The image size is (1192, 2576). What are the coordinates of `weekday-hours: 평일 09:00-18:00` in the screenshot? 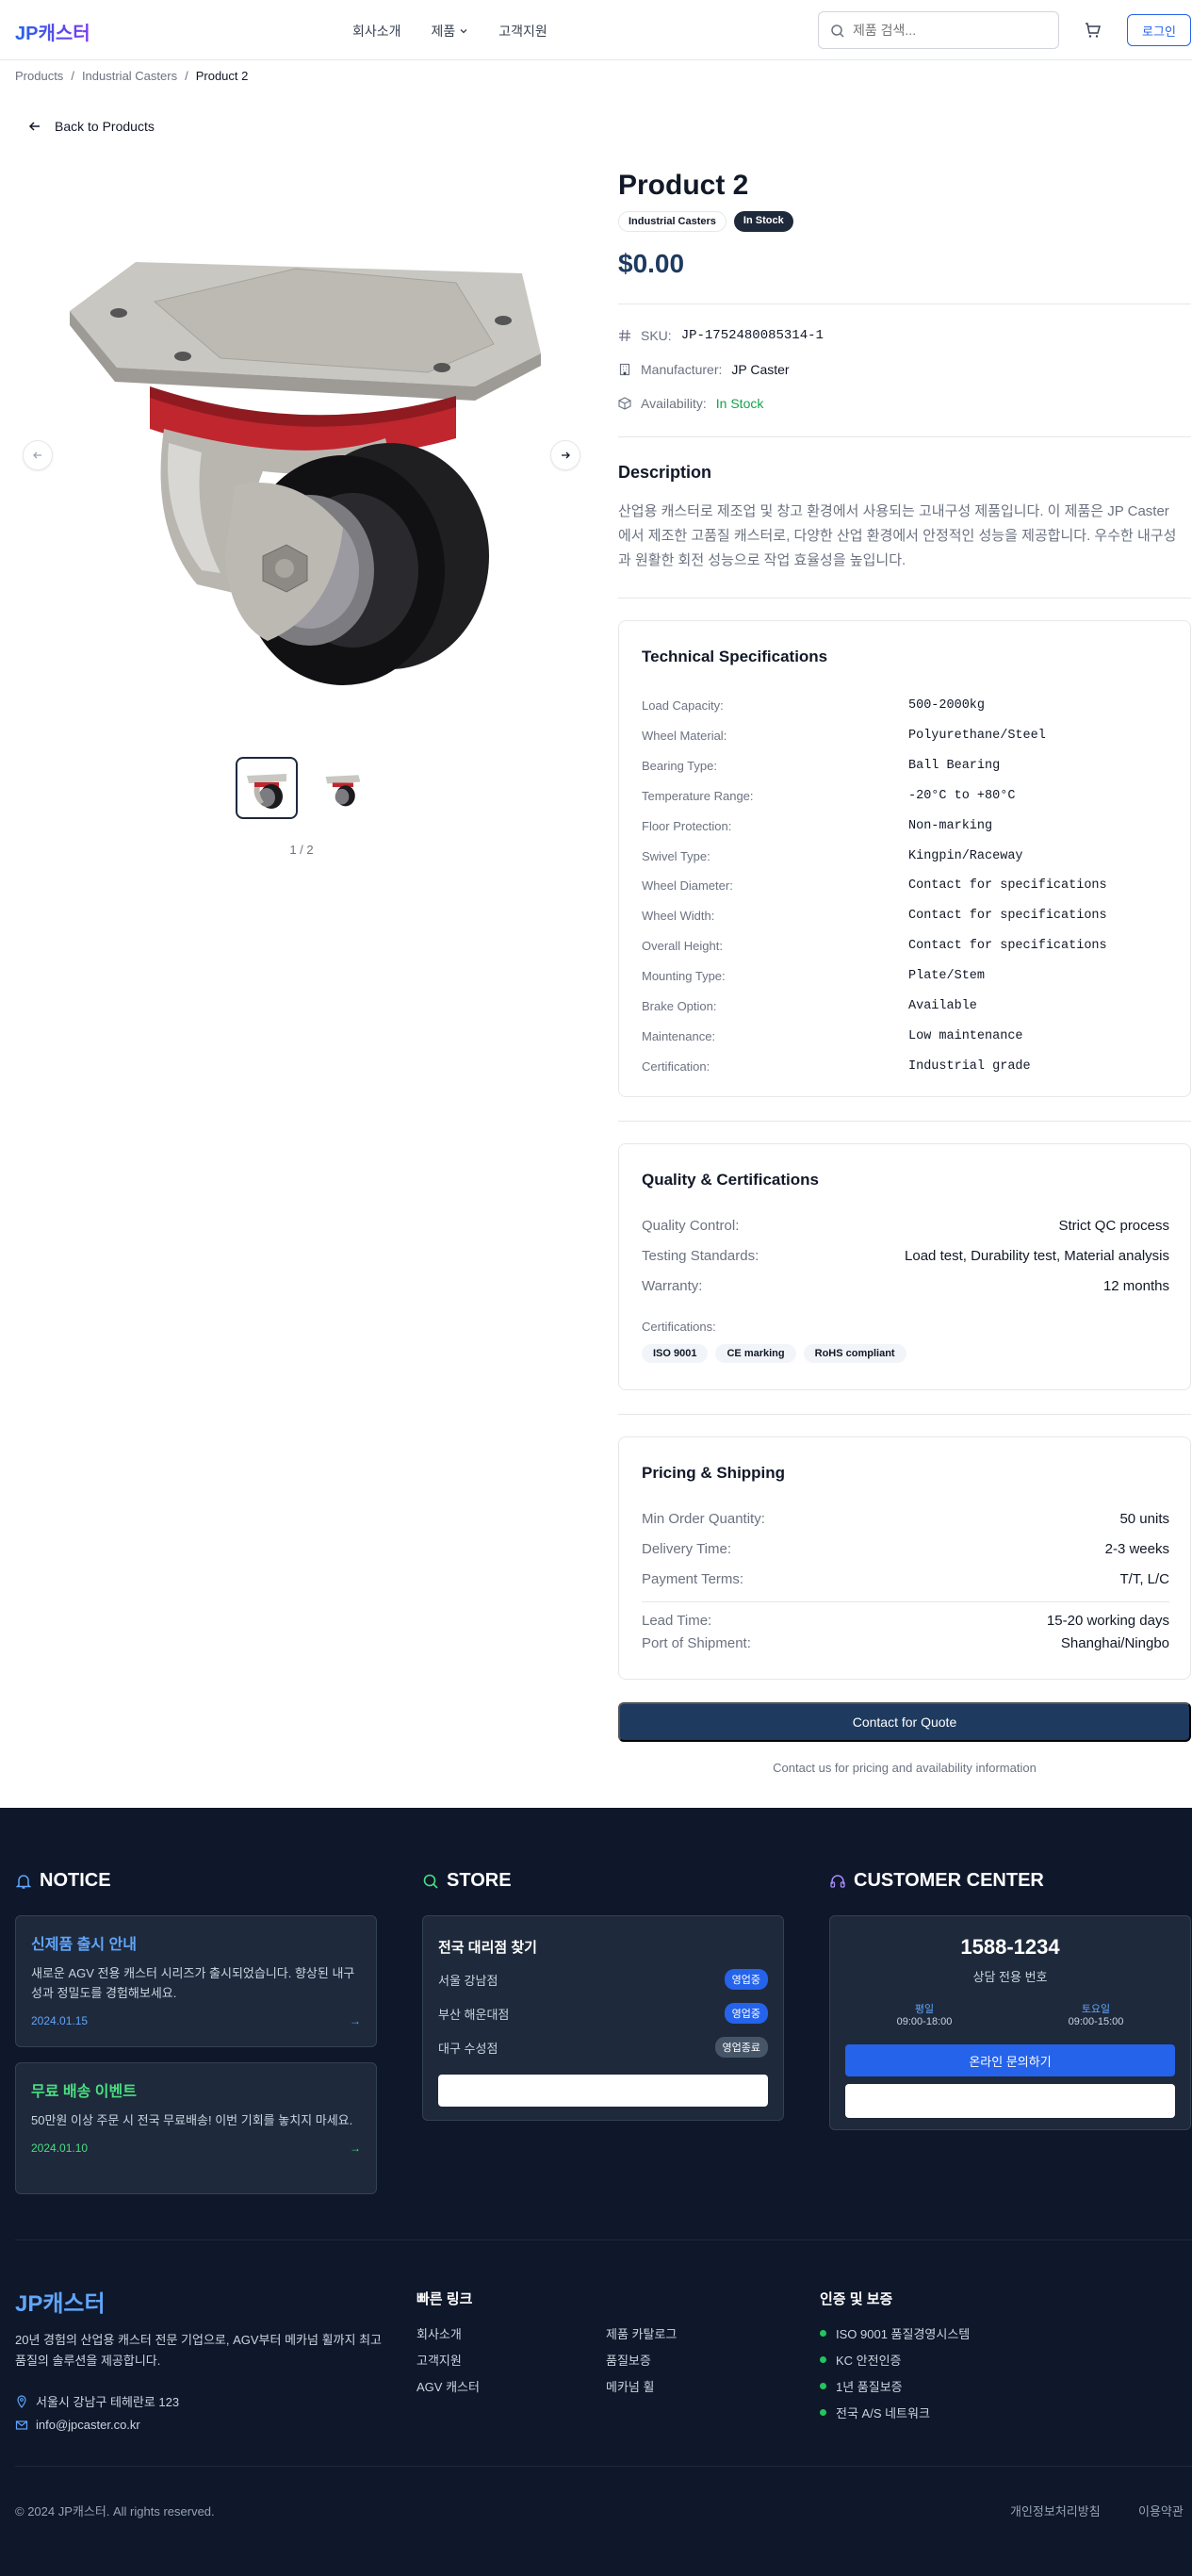 It's located at (924, 2015).